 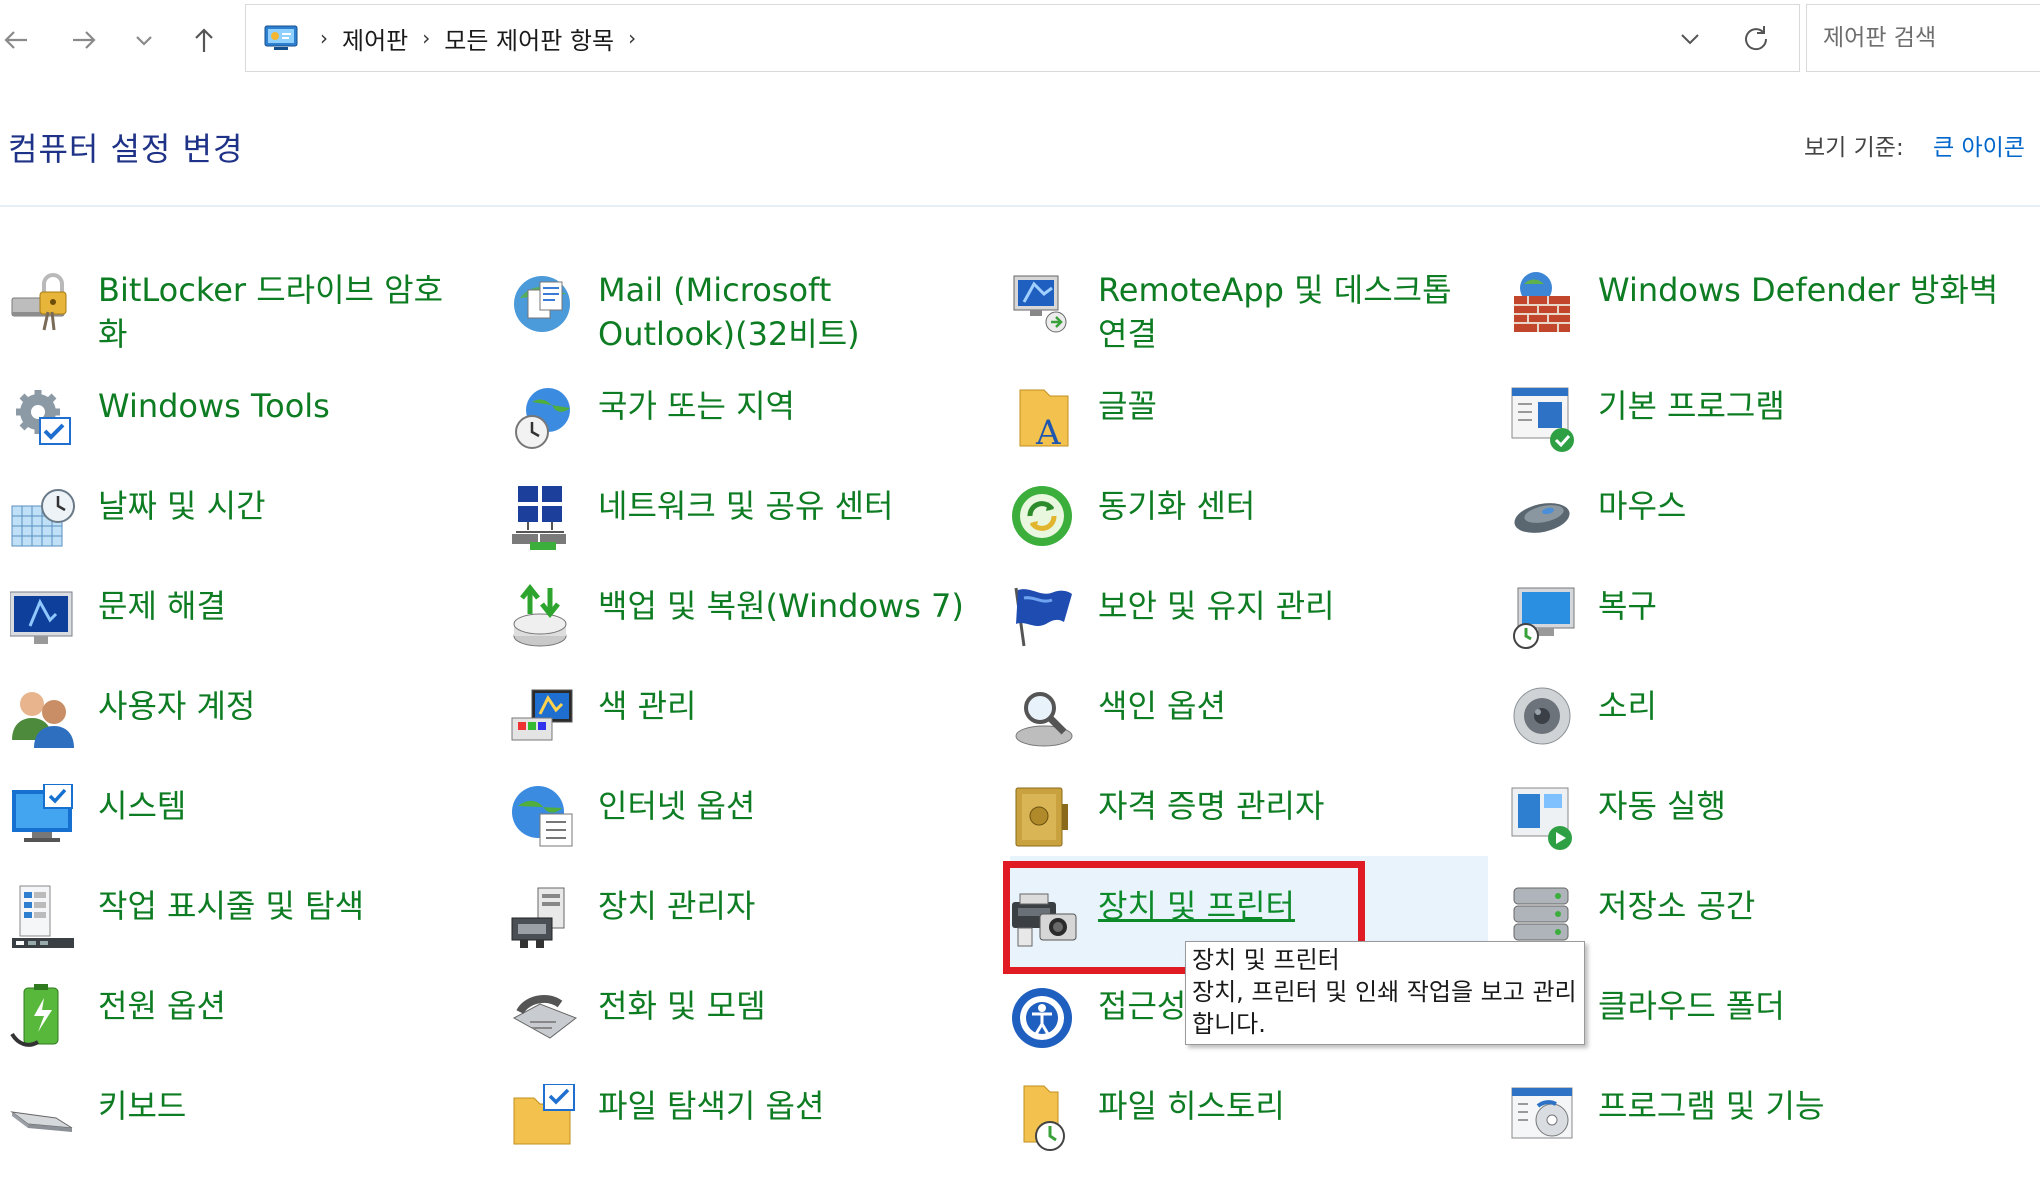 I want to click on item-backup: 백업 및 복원(Windows 7), so click(x=740, y=628).